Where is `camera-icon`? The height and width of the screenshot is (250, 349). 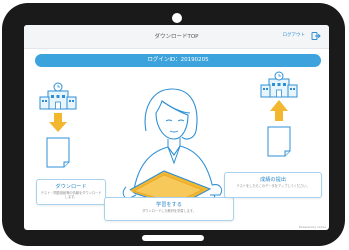
camera-icon is located at coordinates (177, 18).